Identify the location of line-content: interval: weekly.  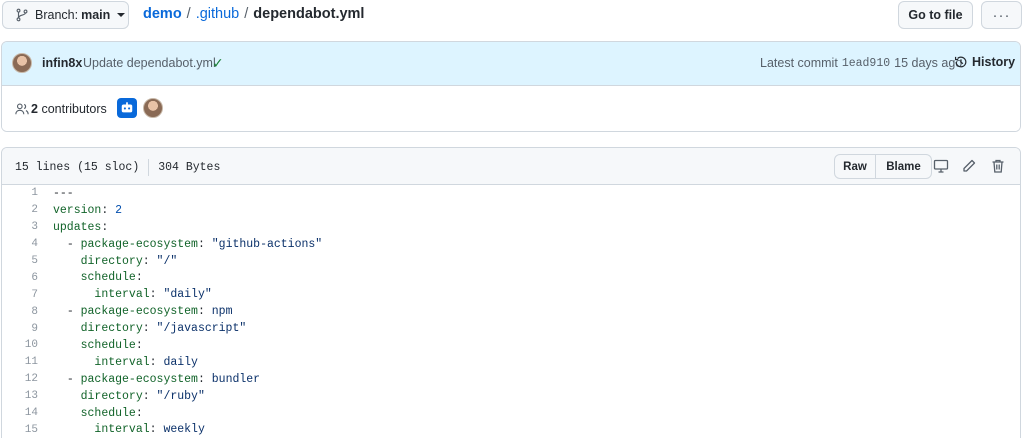
(121, 430).